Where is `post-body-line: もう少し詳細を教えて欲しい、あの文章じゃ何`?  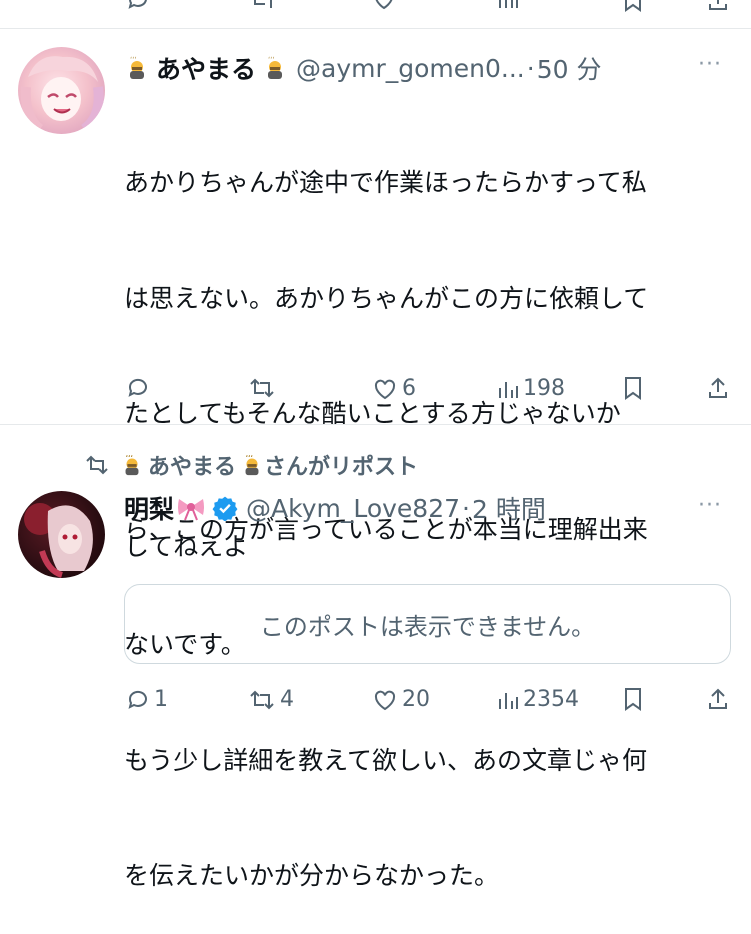
post-body-line: もう少し詳細を教えて欲しい、あの文章じゃ何 is located at coordinates (386, 760).